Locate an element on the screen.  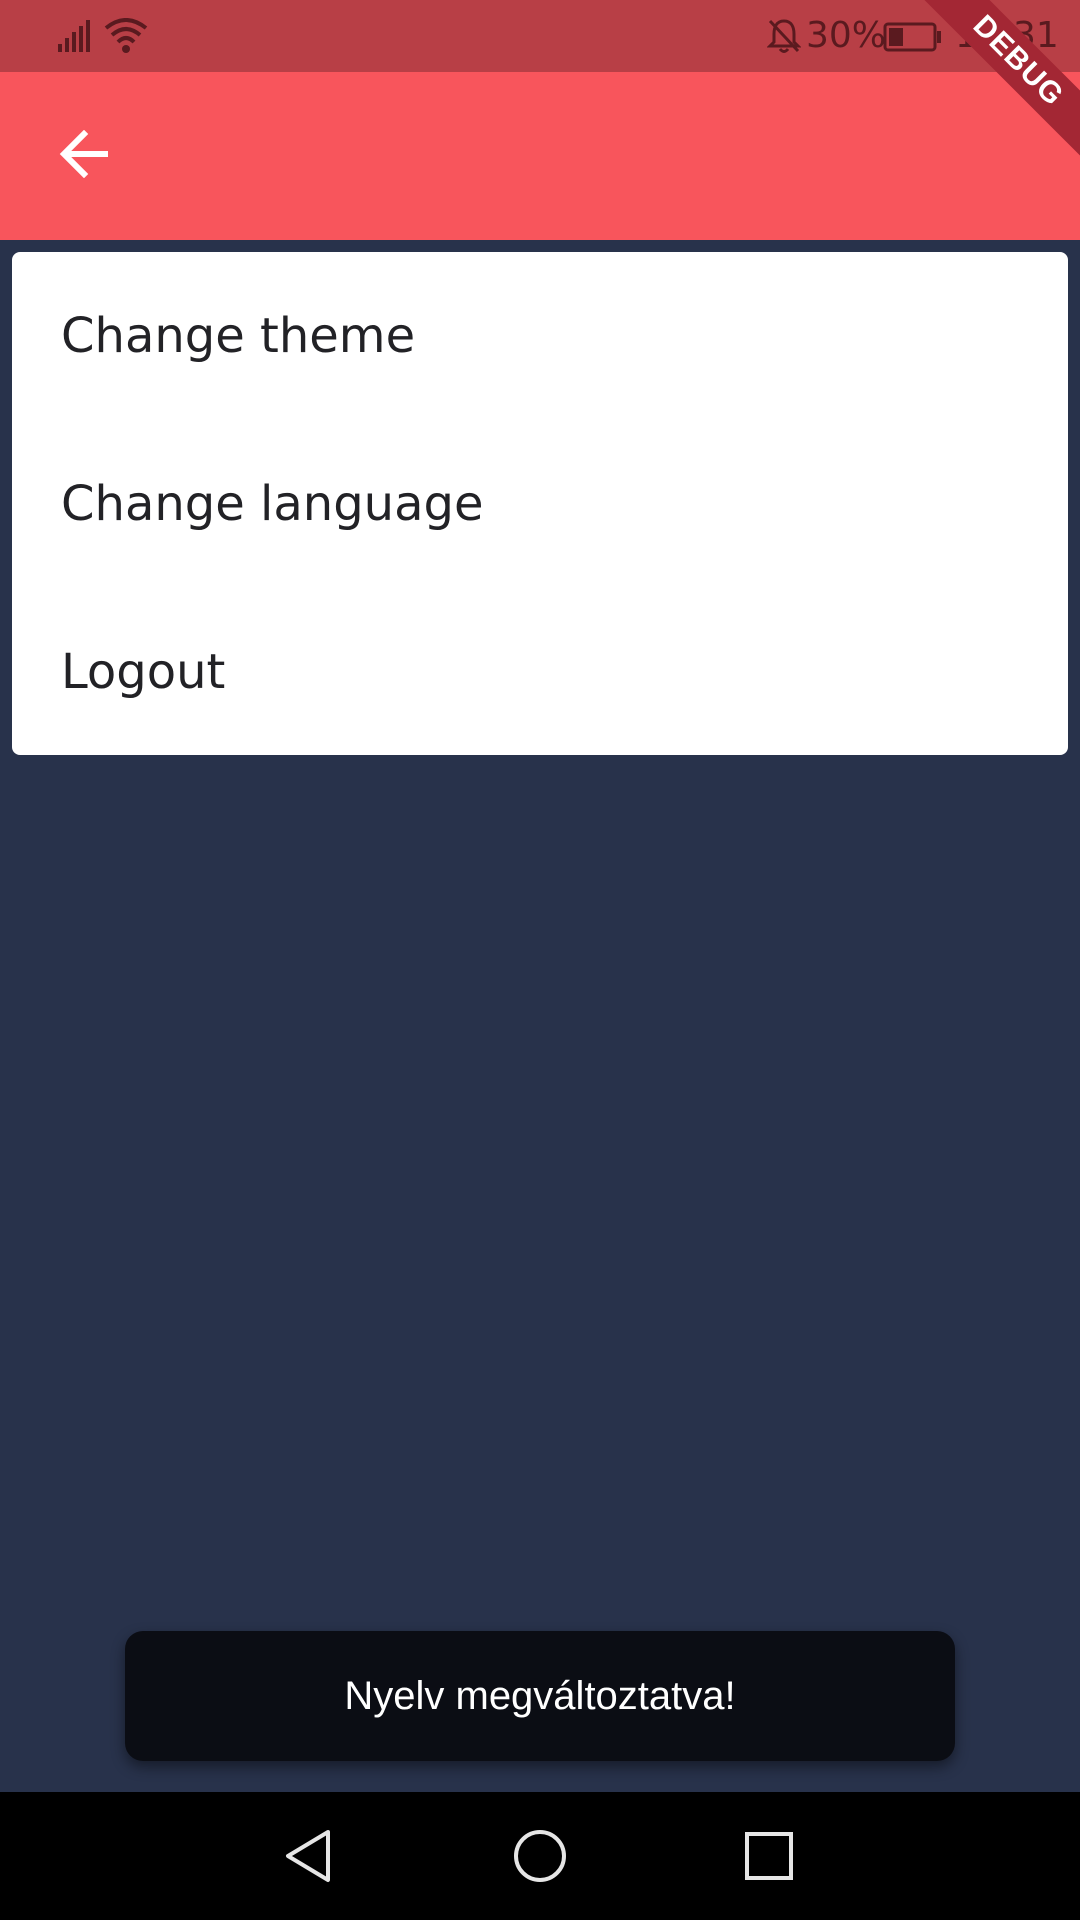
bell-off-icon is located at coordinates (784, 36).